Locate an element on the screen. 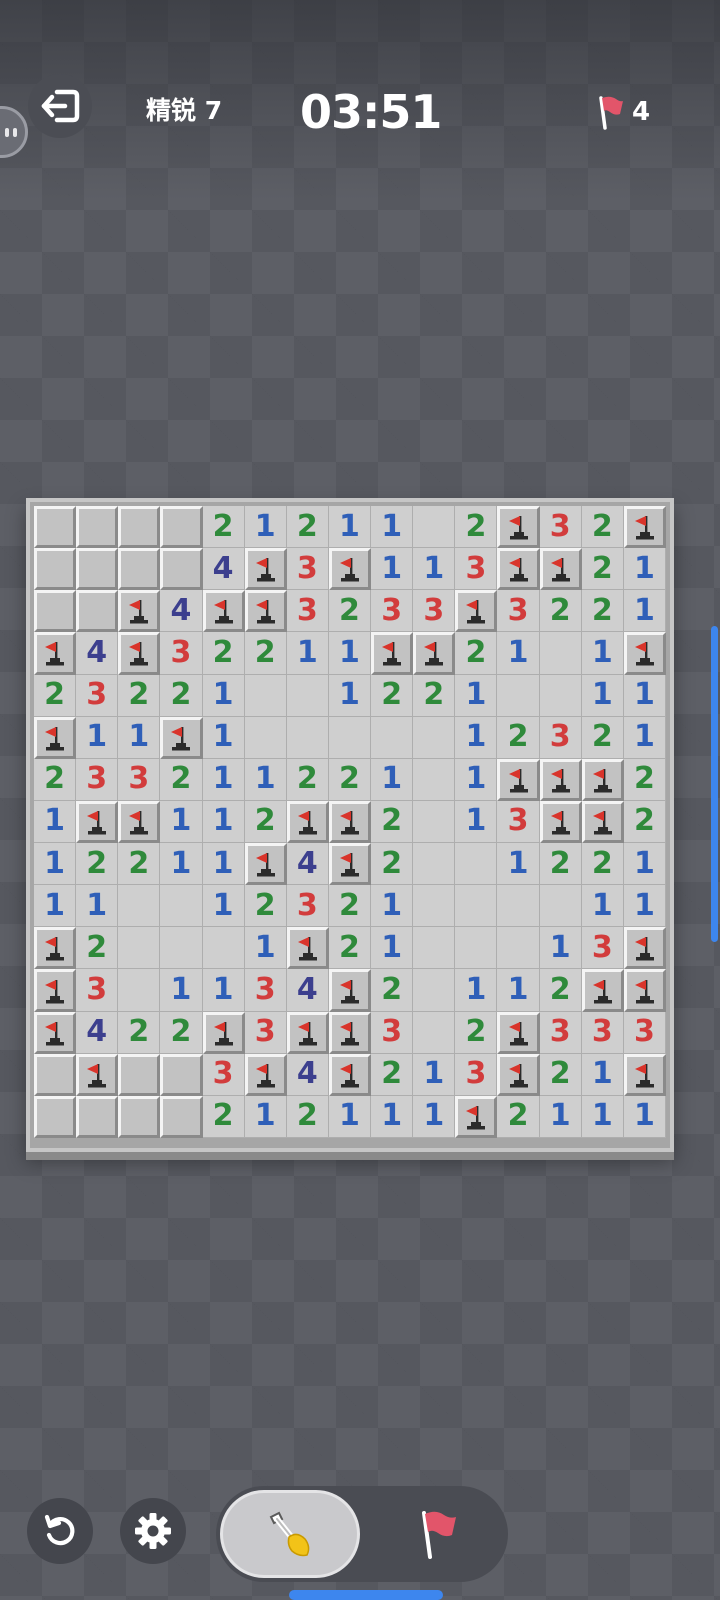 This screenshot has width=720, height=1600. chat-bubble-avatar is located at coordinates (14, 132).